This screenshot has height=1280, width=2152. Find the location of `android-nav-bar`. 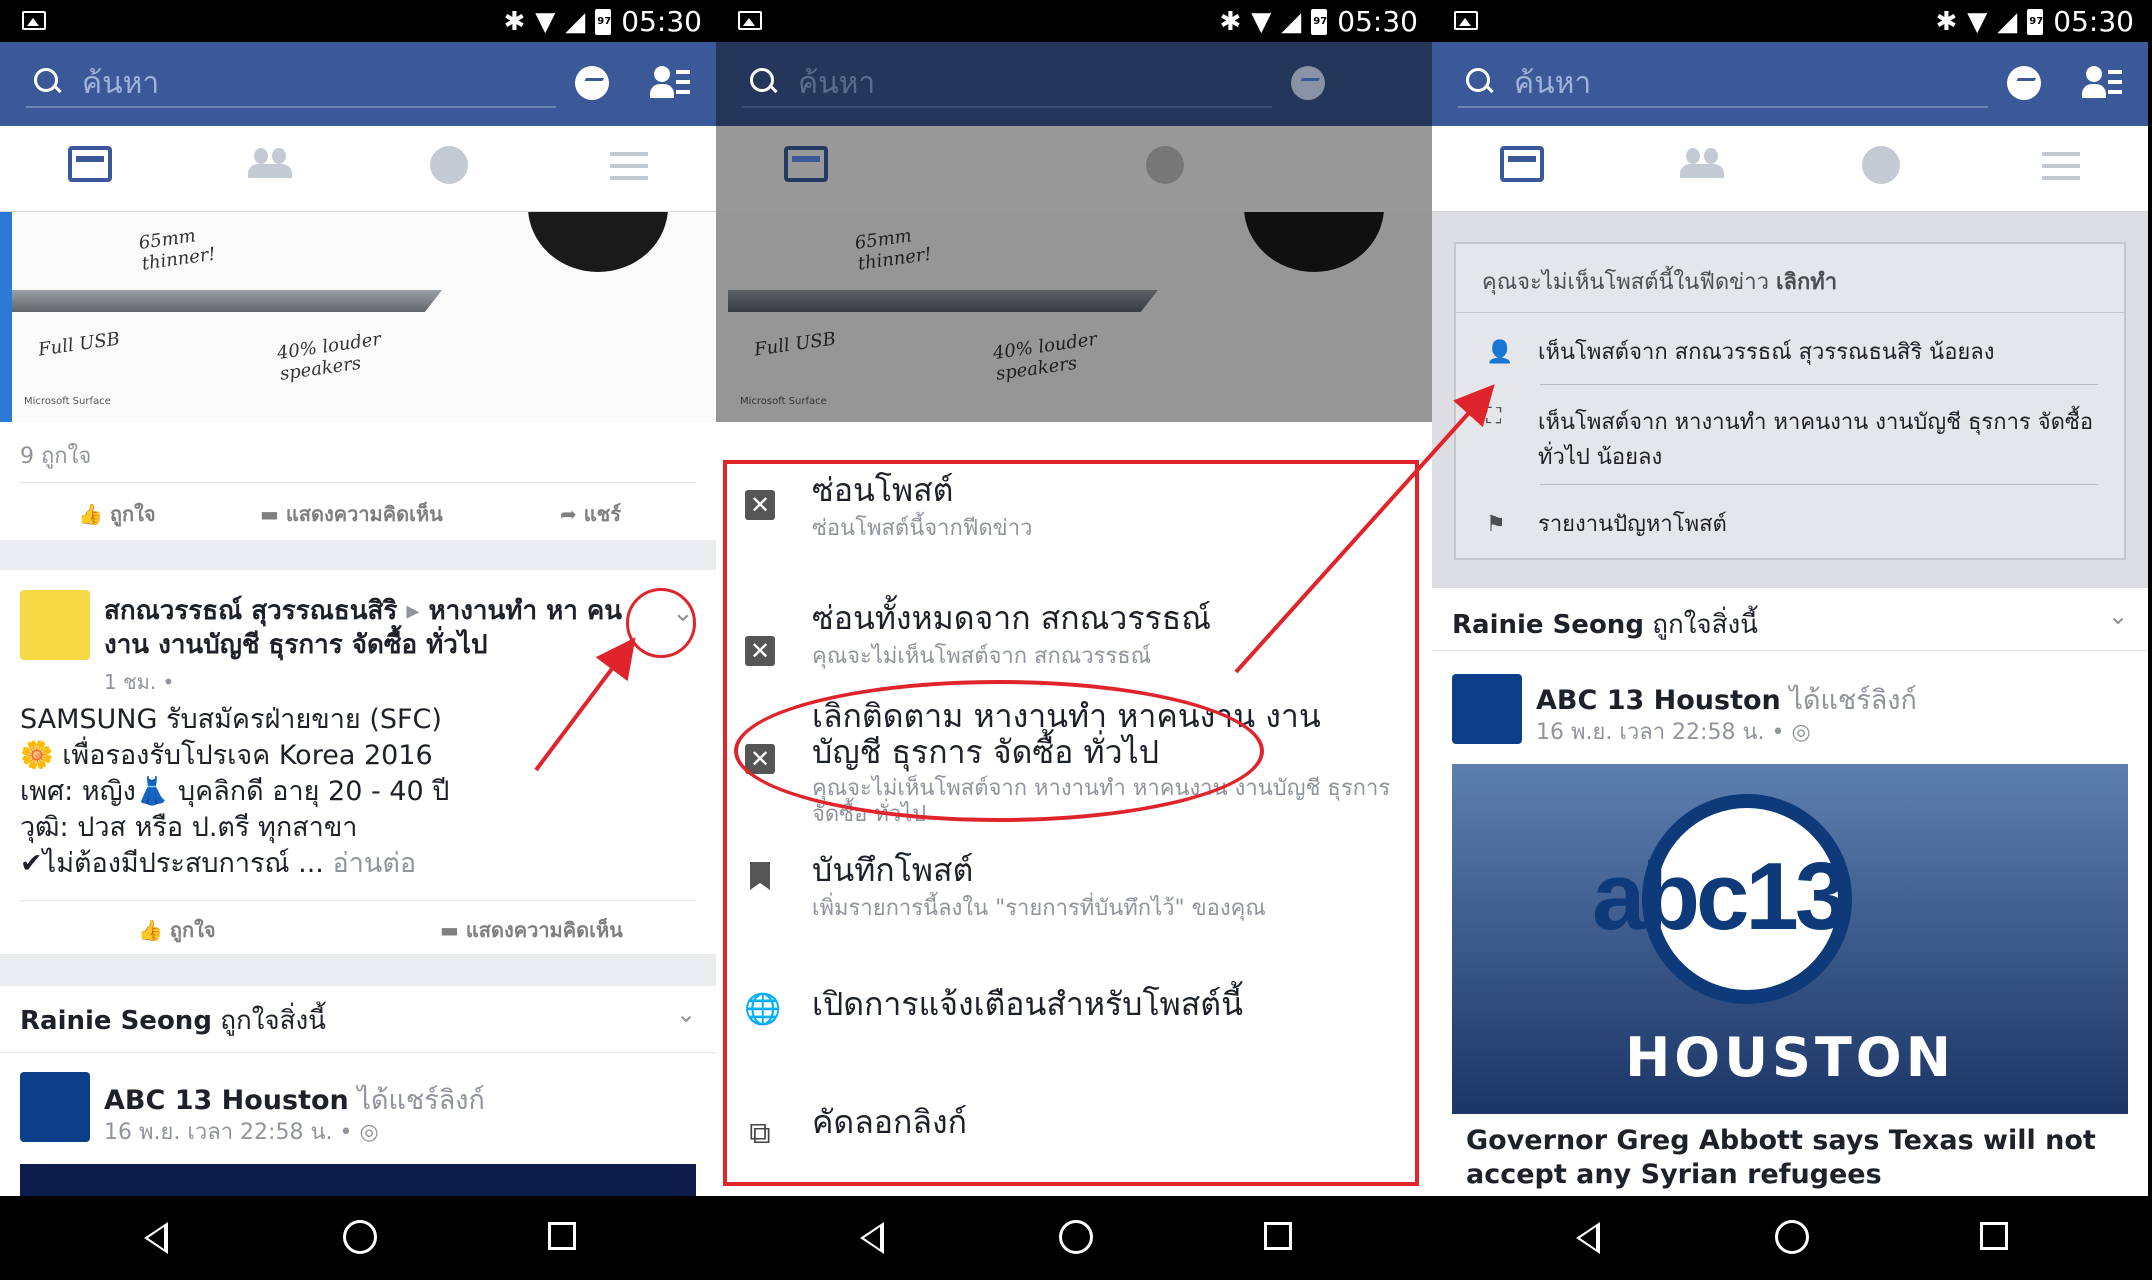

android-nav-bar is located at coordinates (1076, 1238).